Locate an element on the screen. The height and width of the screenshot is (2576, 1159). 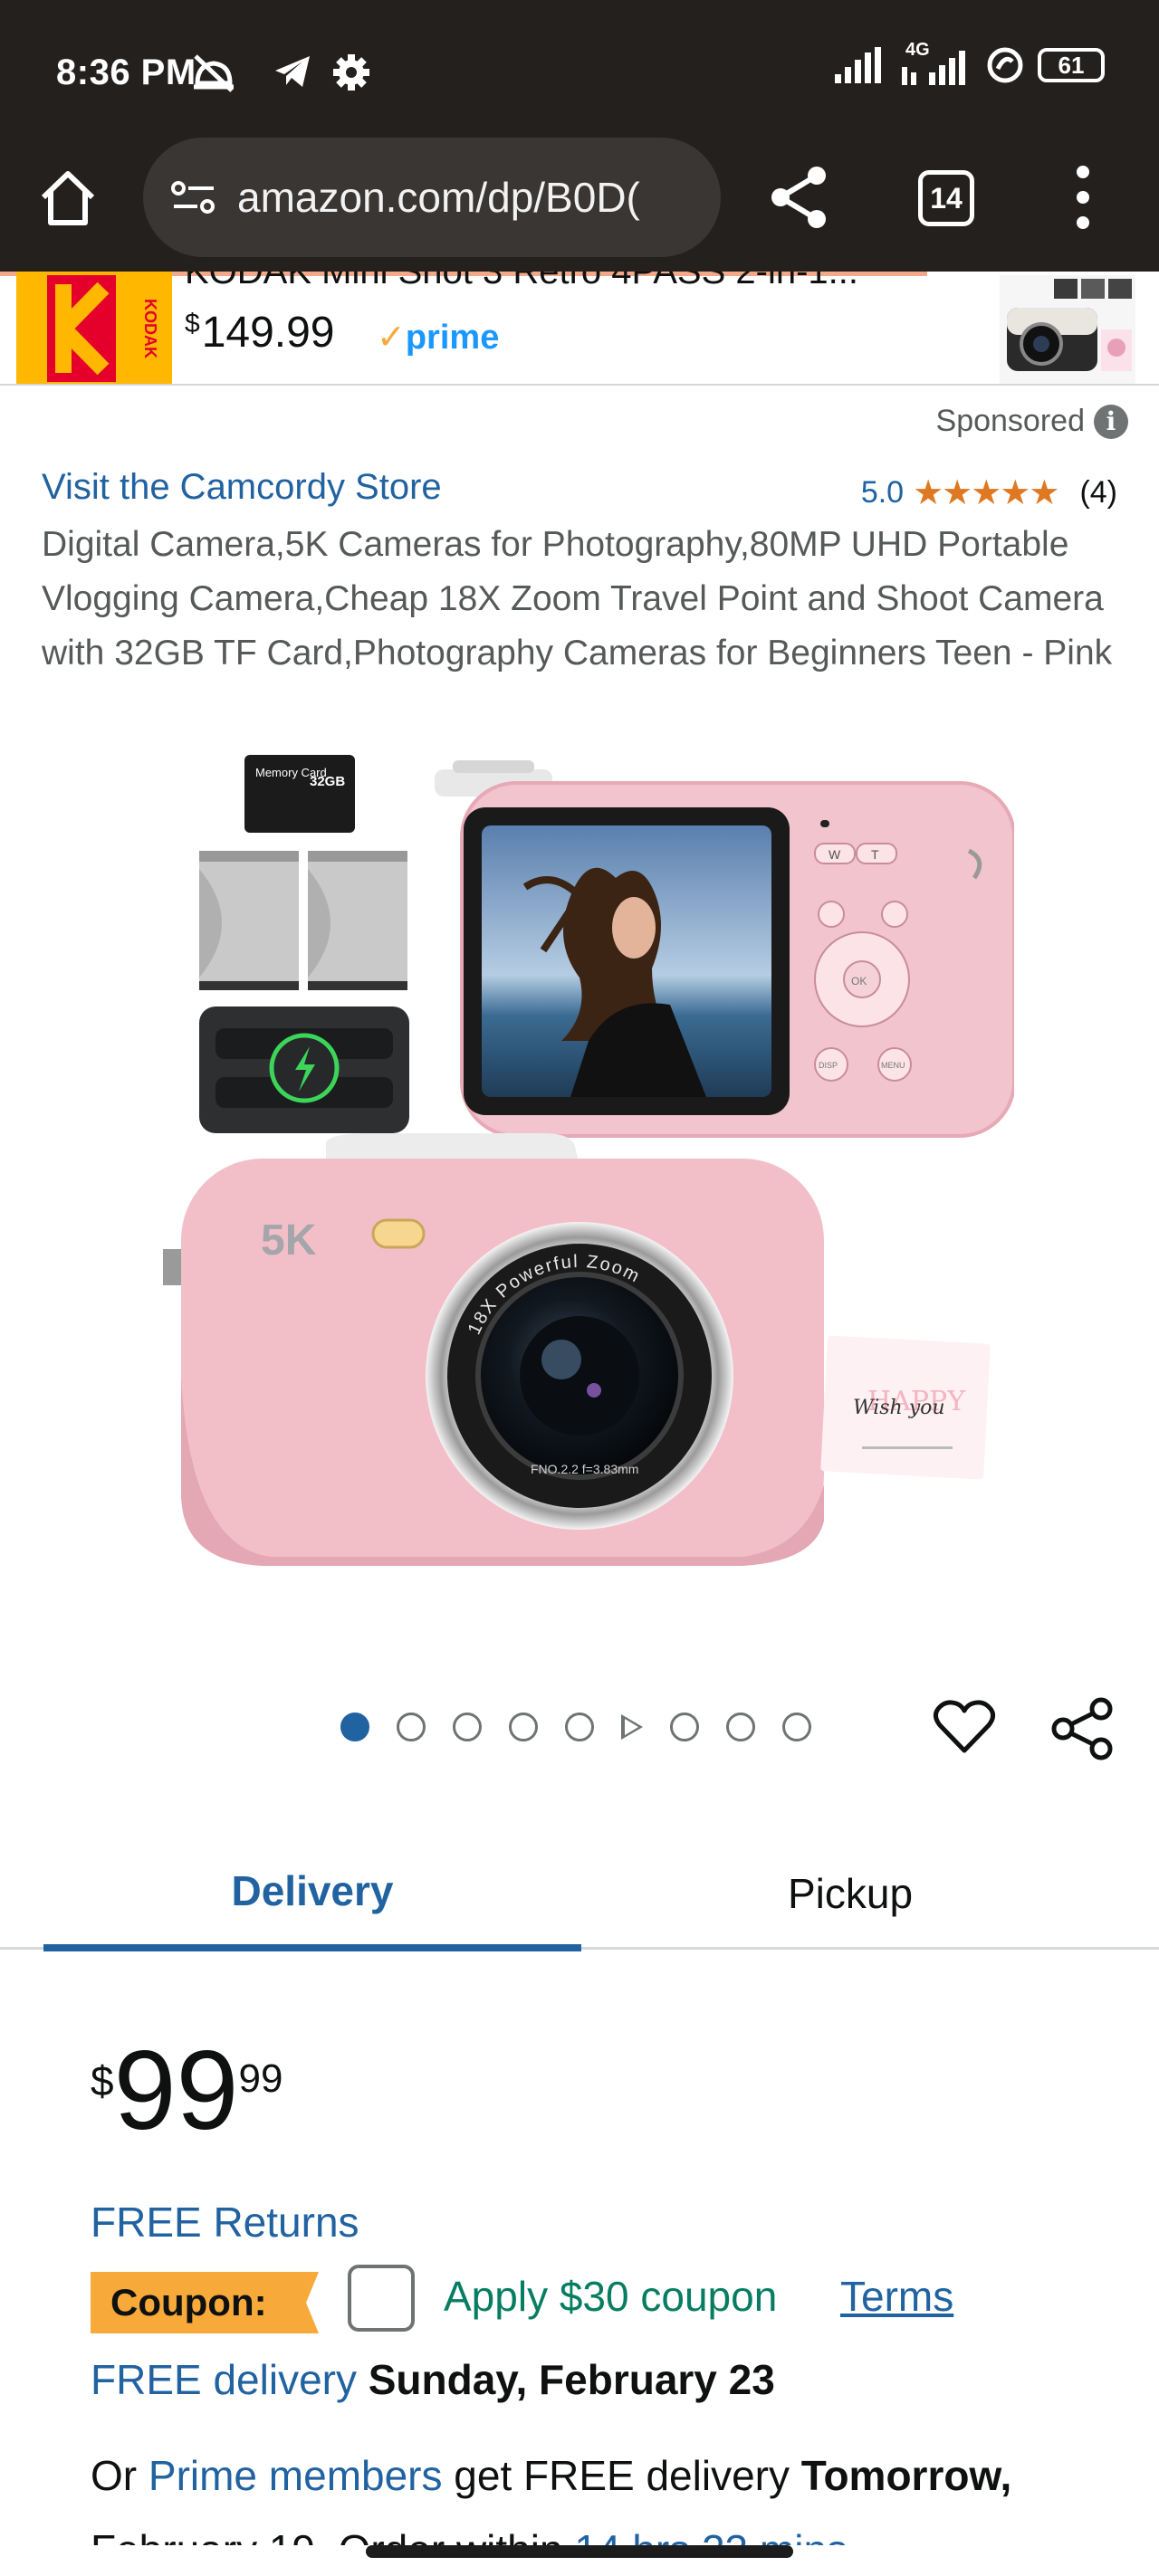
zoom-t-label: T is located at coordinates (875, 855).